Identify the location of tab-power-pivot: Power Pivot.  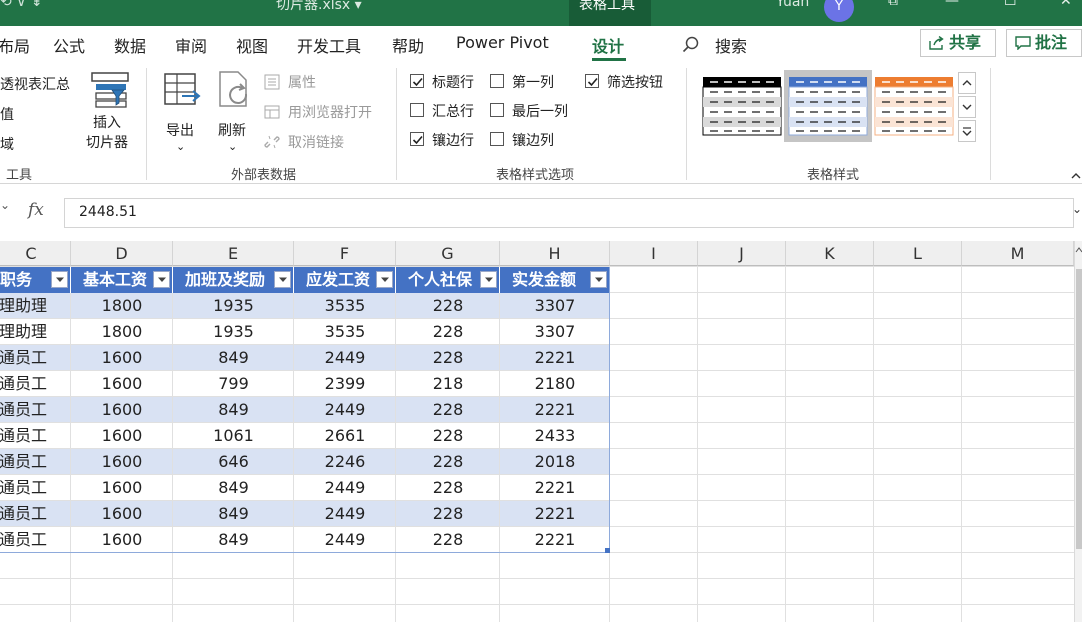
(502, 42).